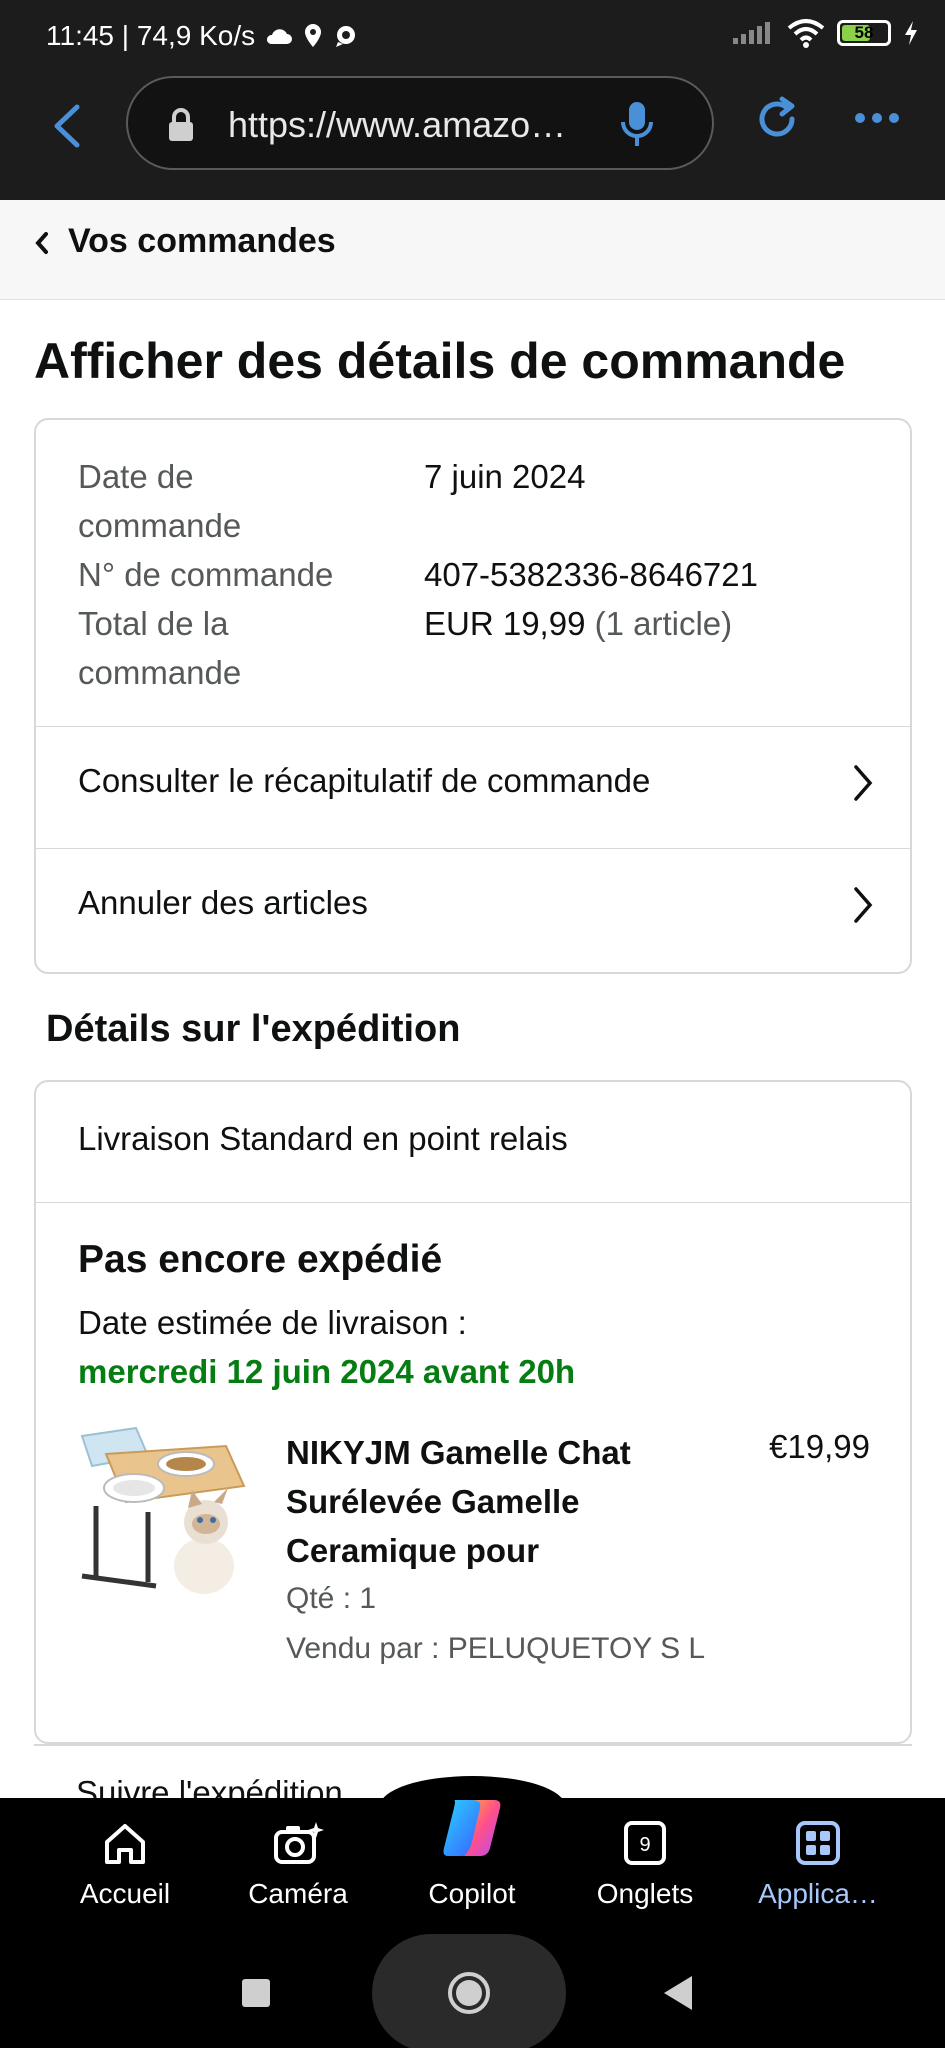 This screenshot has height=2048, width=945. Describe the element at coordinates (645, 1894) in the screenshot. I see `toolbar-tabs-label: Onglets` at that location.